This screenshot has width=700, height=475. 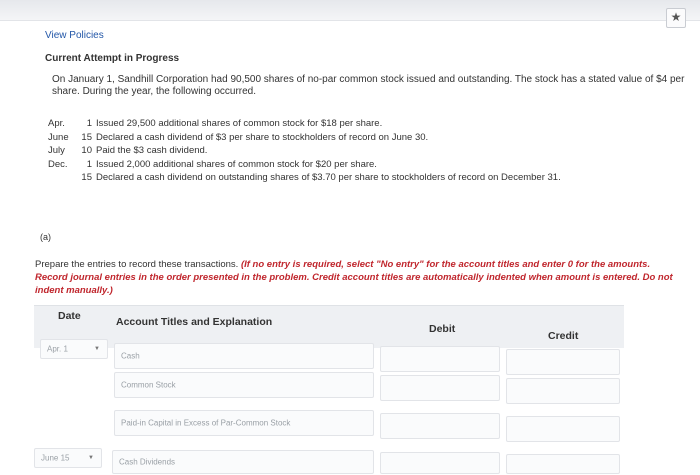 What do you see at coordinates (442, 329) in the screenshot?
I see `header-debit: Debit` at bounding box center [442, 329].